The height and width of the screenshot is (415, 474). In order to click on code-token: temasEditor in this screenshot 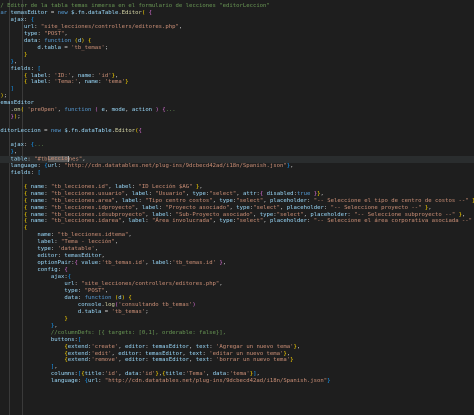, I will do `click(171, 346)`.